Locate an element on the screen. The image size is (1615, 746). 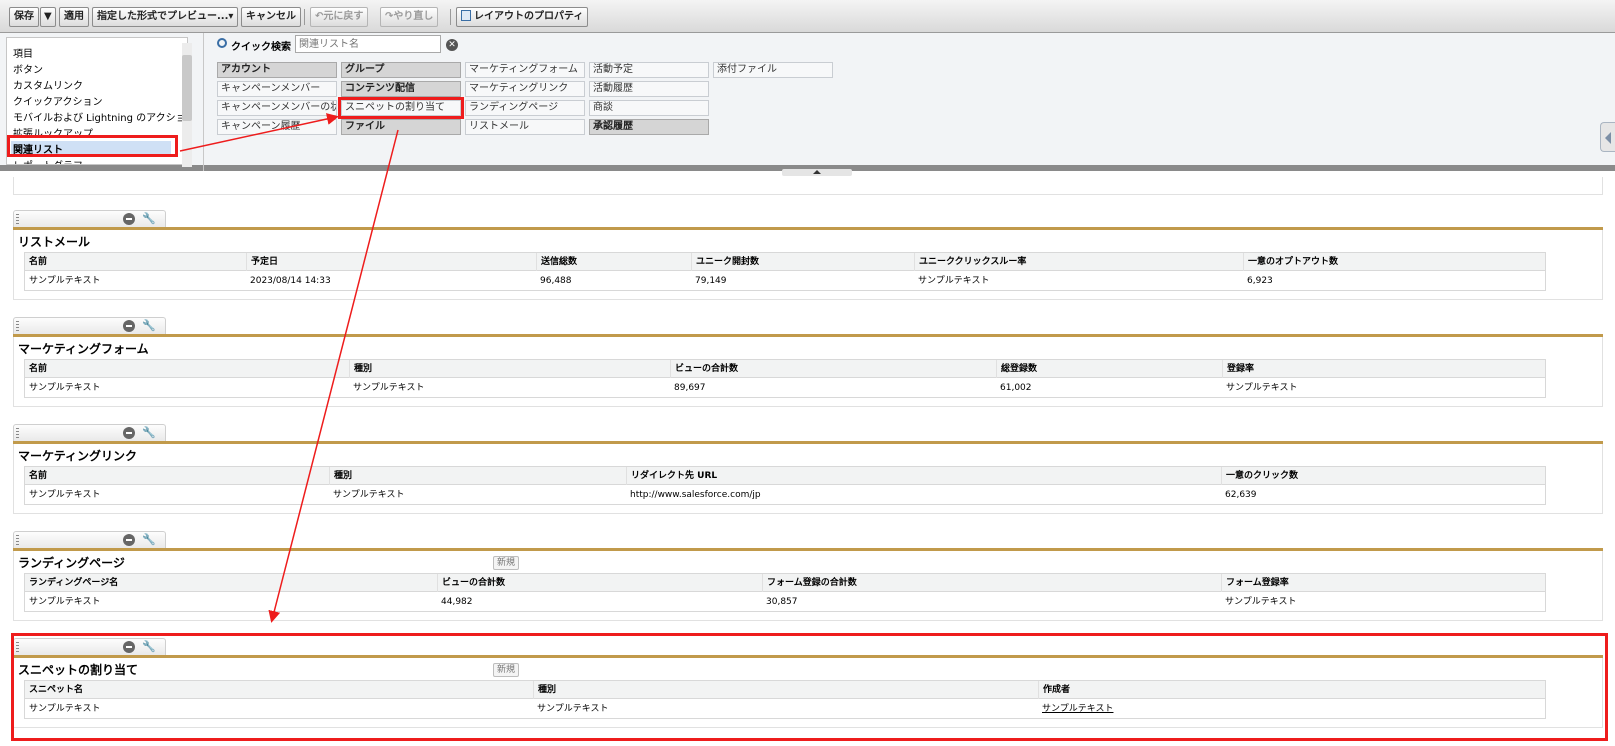
palette-item-campaign-member-status: キャンペーンメンバーの状況 is located at coordinates (277, 108).